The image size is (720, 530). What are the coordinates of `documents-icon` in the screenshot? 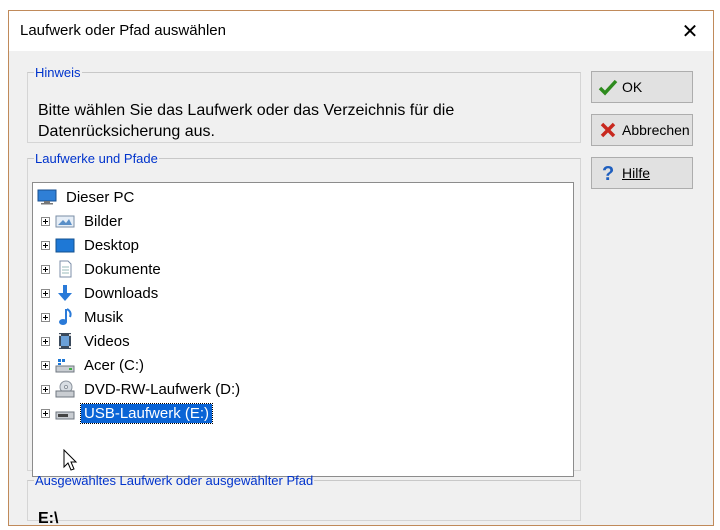 It's located at (65, 269).